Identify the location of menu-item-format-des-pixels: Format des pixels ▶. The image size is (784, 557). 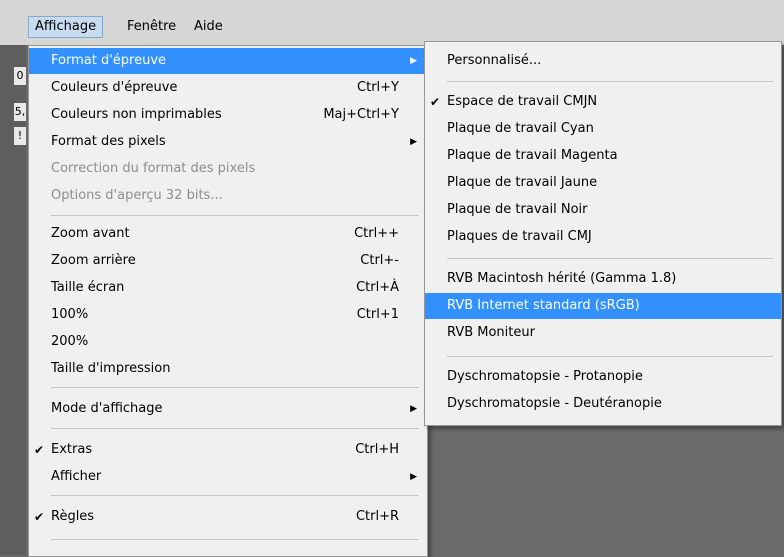
(228, 142).